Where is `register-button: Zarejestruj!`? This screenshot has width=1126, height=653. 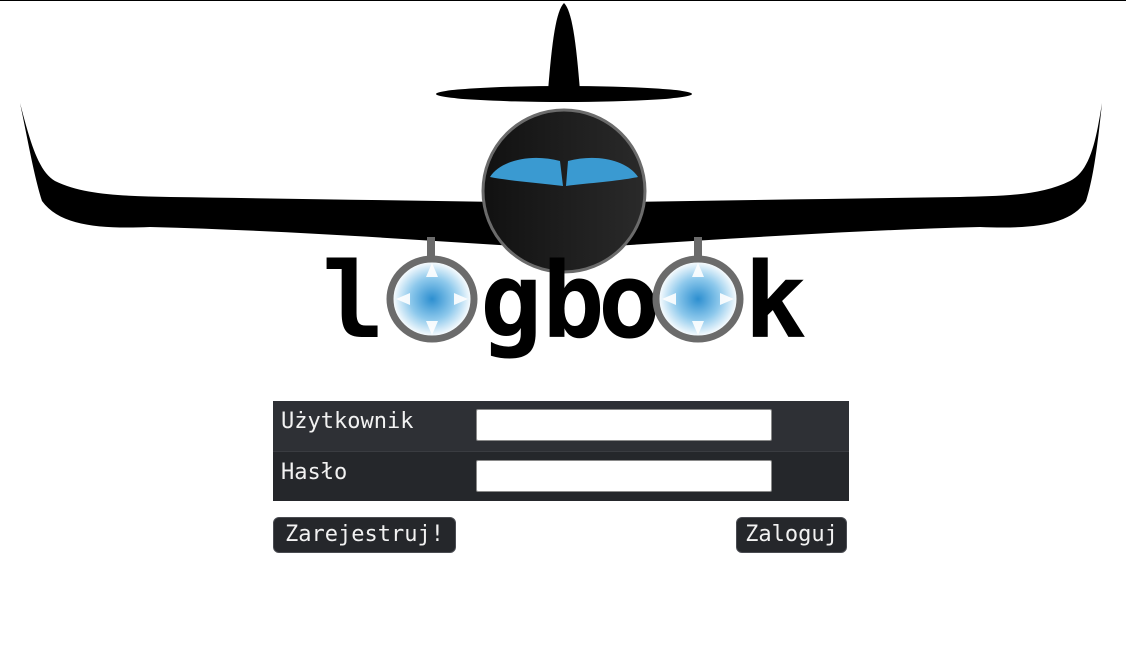 register-button: Zarejestruj! is located at coordinates (364, 535).